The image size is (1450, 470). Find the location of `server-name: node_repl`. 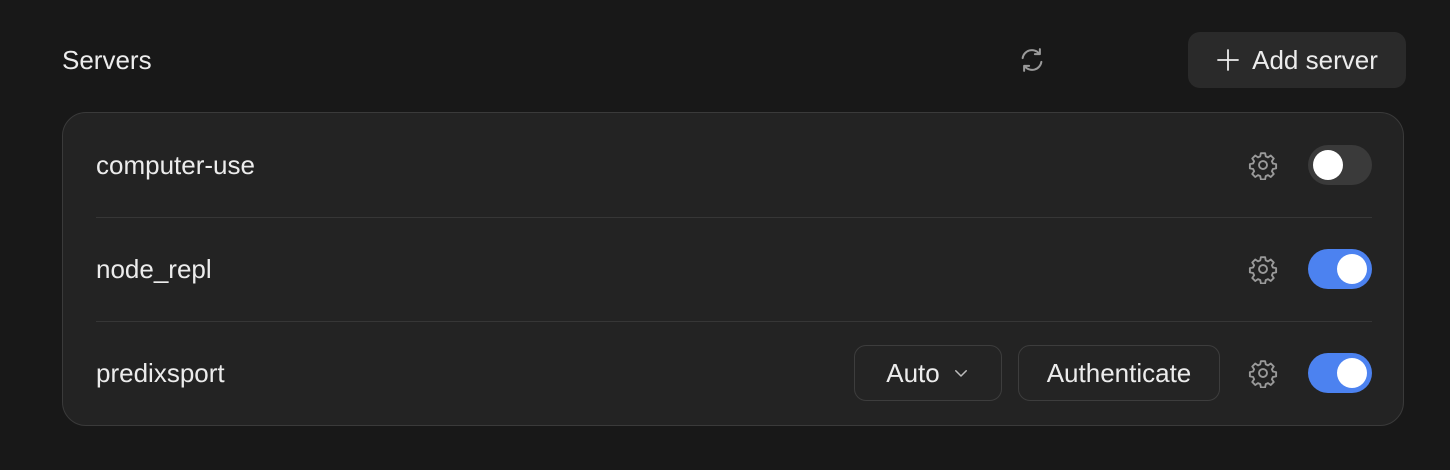

server-name: node_repl is located at coordinates (154, 269).